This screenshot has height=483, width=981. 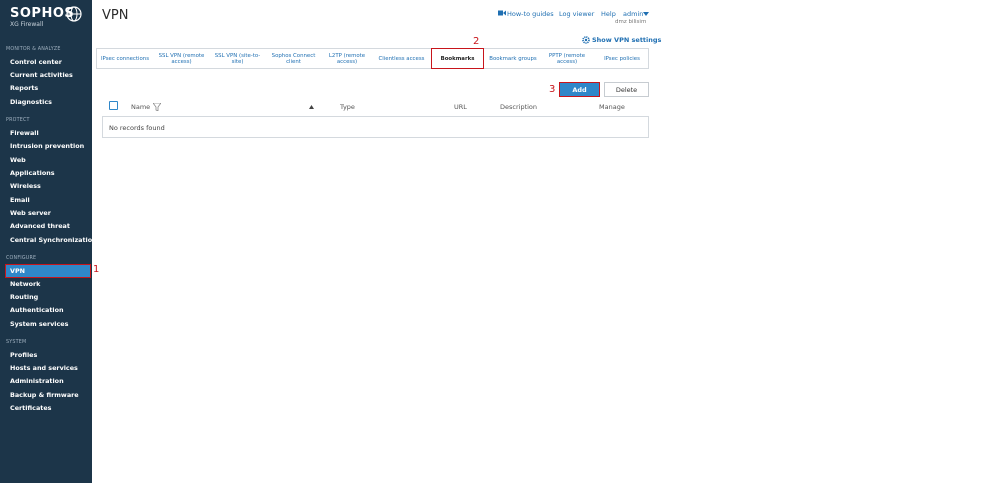 I want to click on sidebar-item-hosts-services: Hosts and services, so click(x=48, y=368).